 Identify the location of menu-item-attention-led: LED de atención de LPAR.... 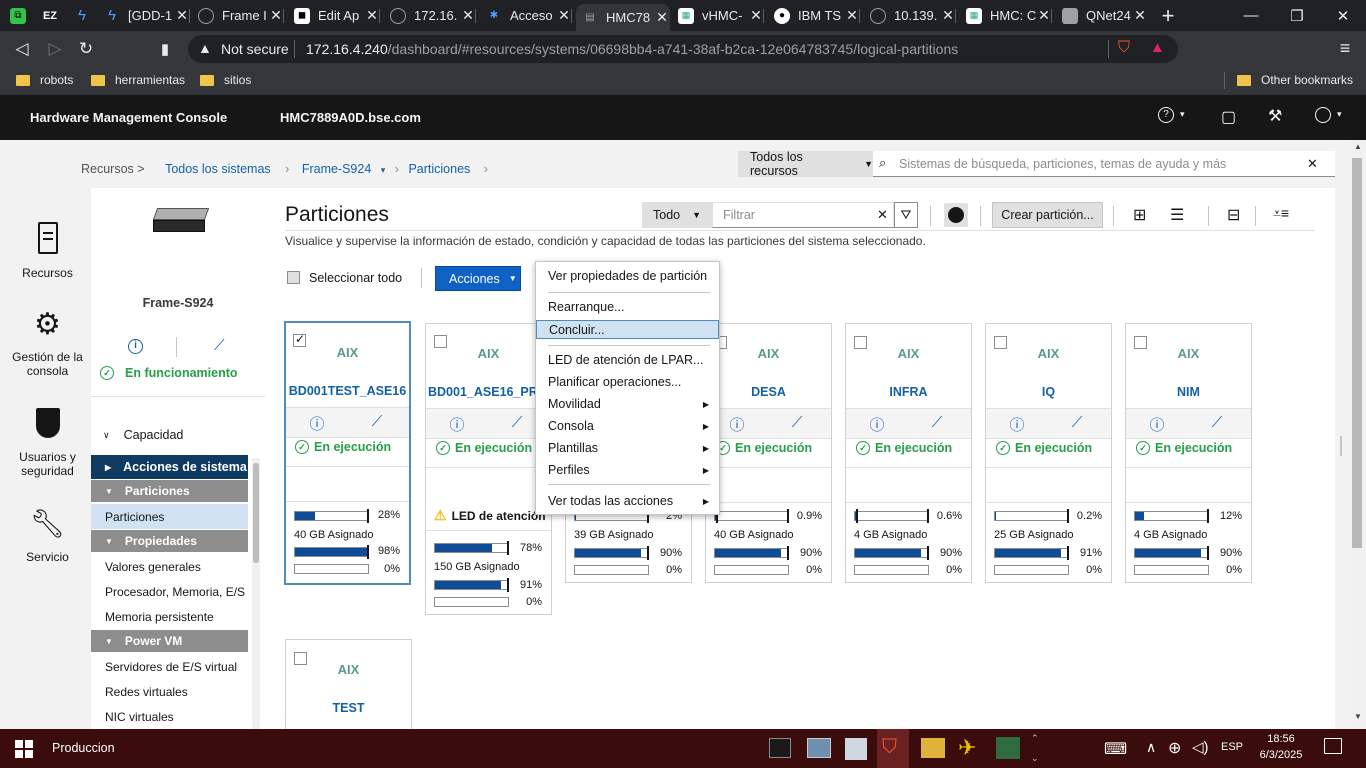
(627, 360).